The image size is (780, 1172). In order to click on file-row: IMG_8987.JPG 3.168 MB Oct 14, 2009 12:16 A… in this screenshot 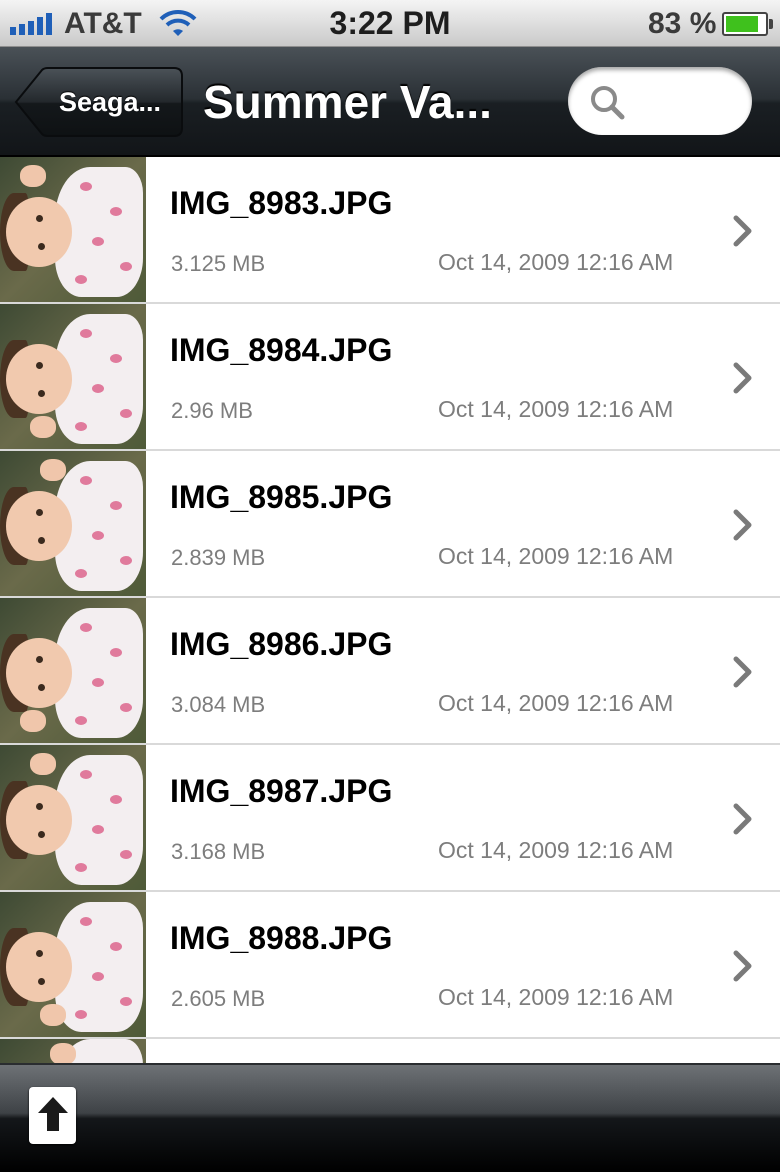, I will do `click(390, 818)`.